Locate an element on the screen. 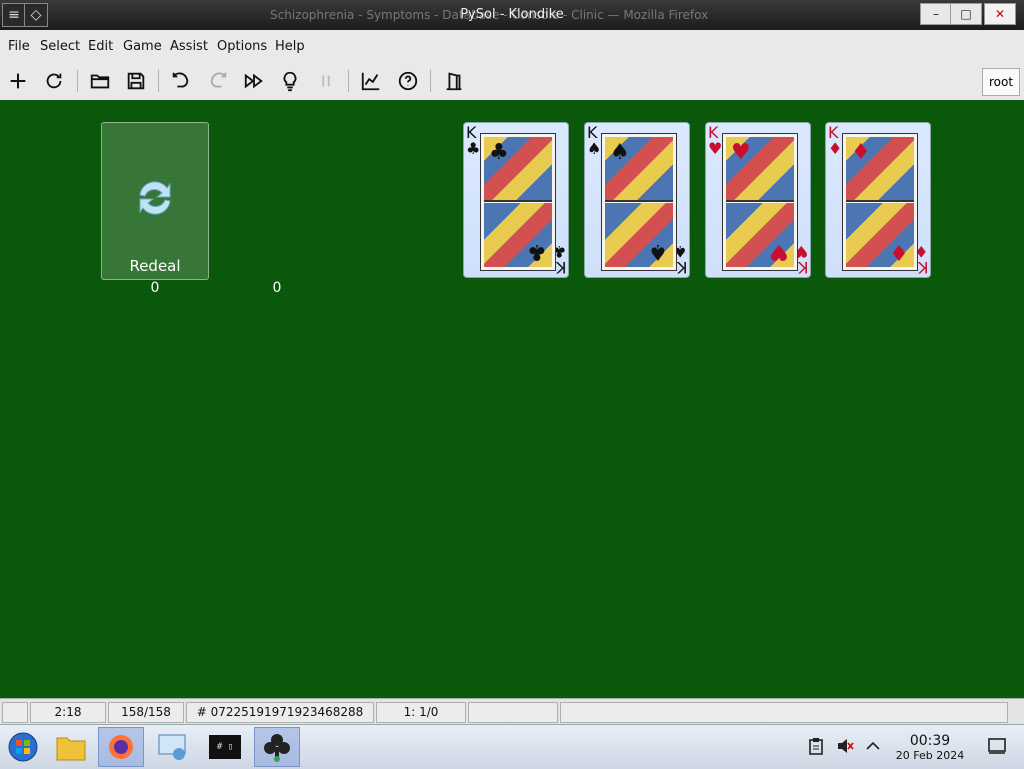  status-game-number: # 07225191971923468288 is located at coordinates (280, 712).